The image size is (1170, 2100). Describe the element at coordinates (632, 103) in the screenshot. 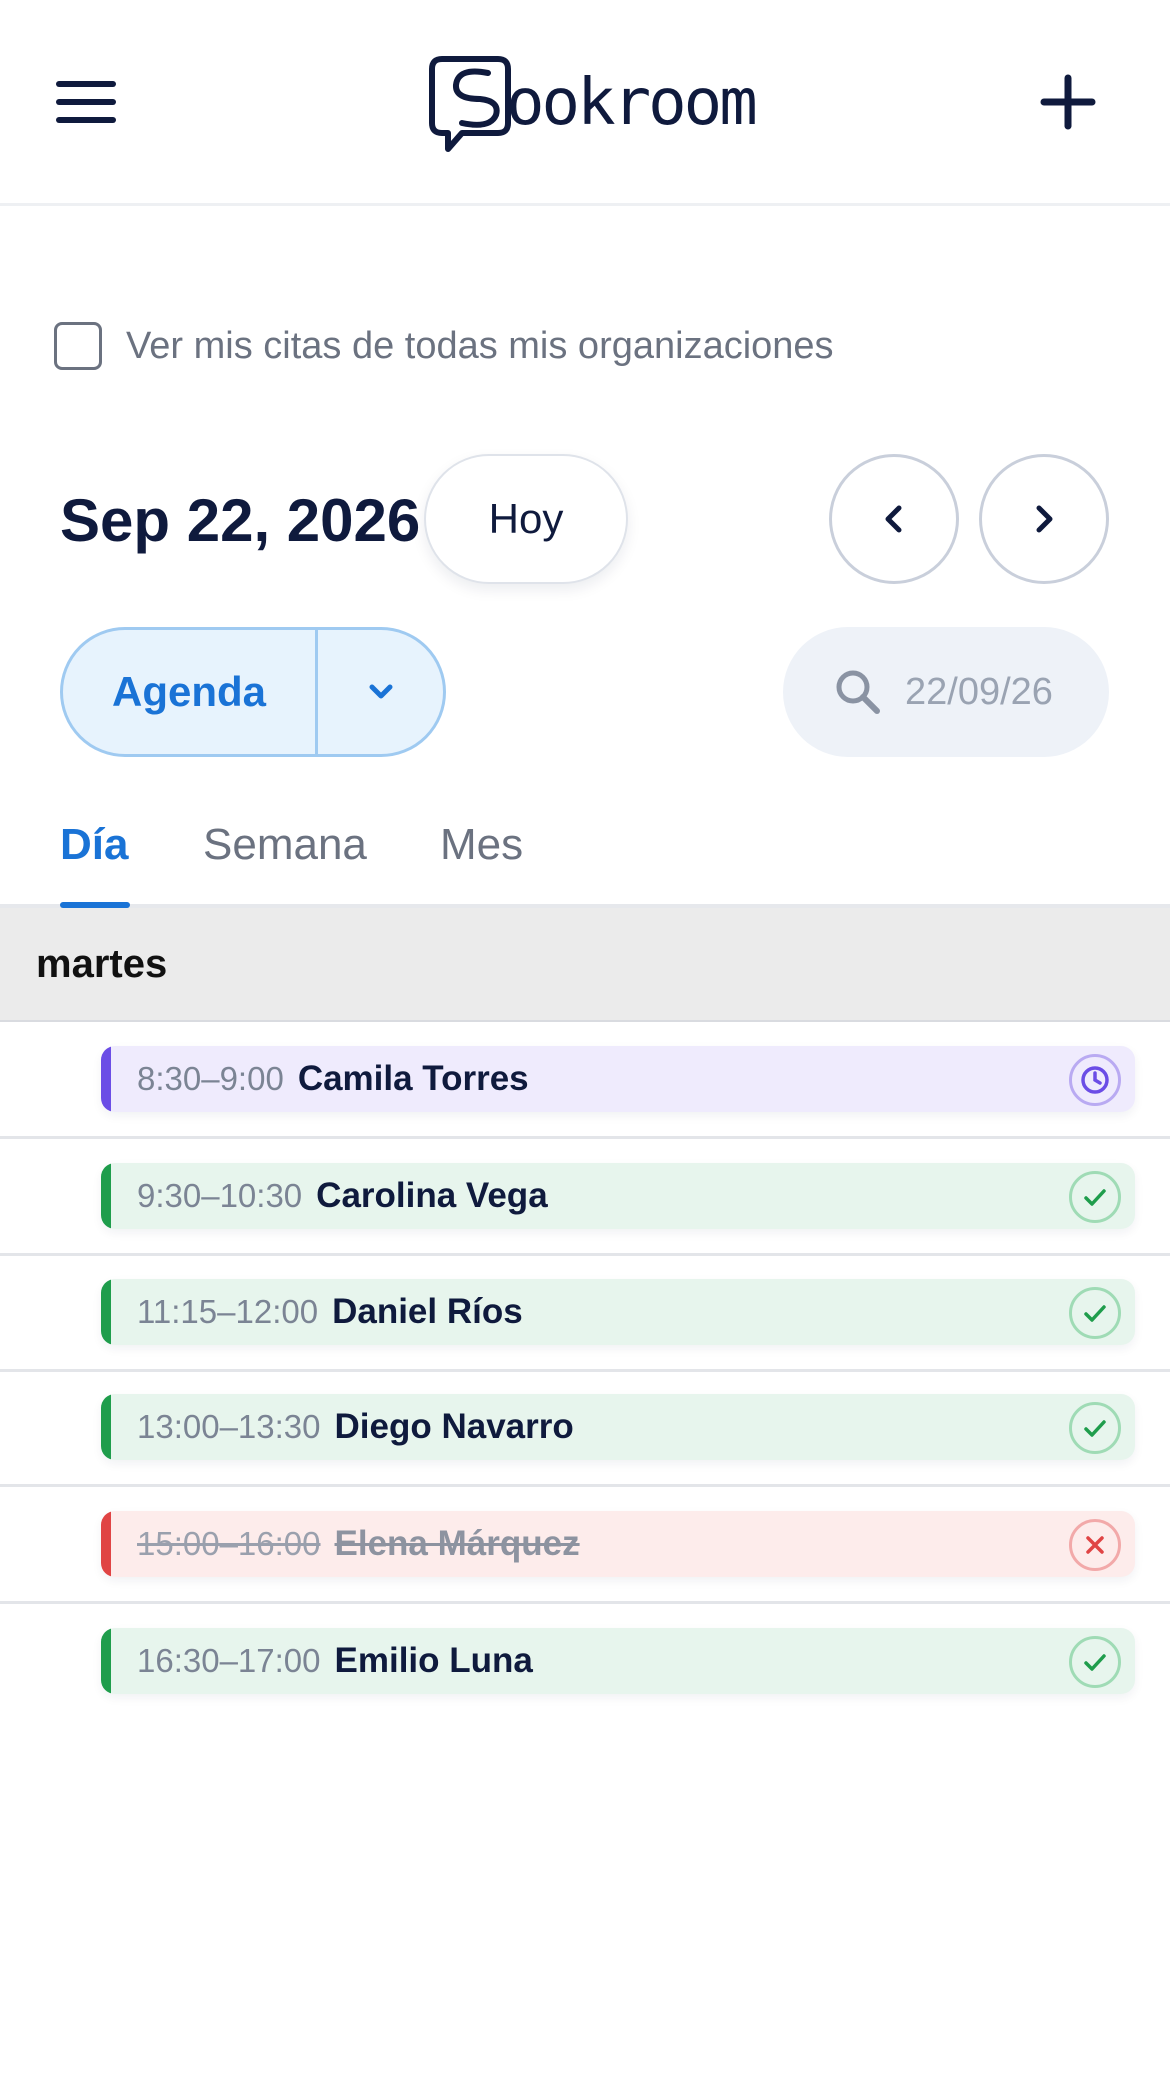

I see `logo-text: ookroom` at that location.